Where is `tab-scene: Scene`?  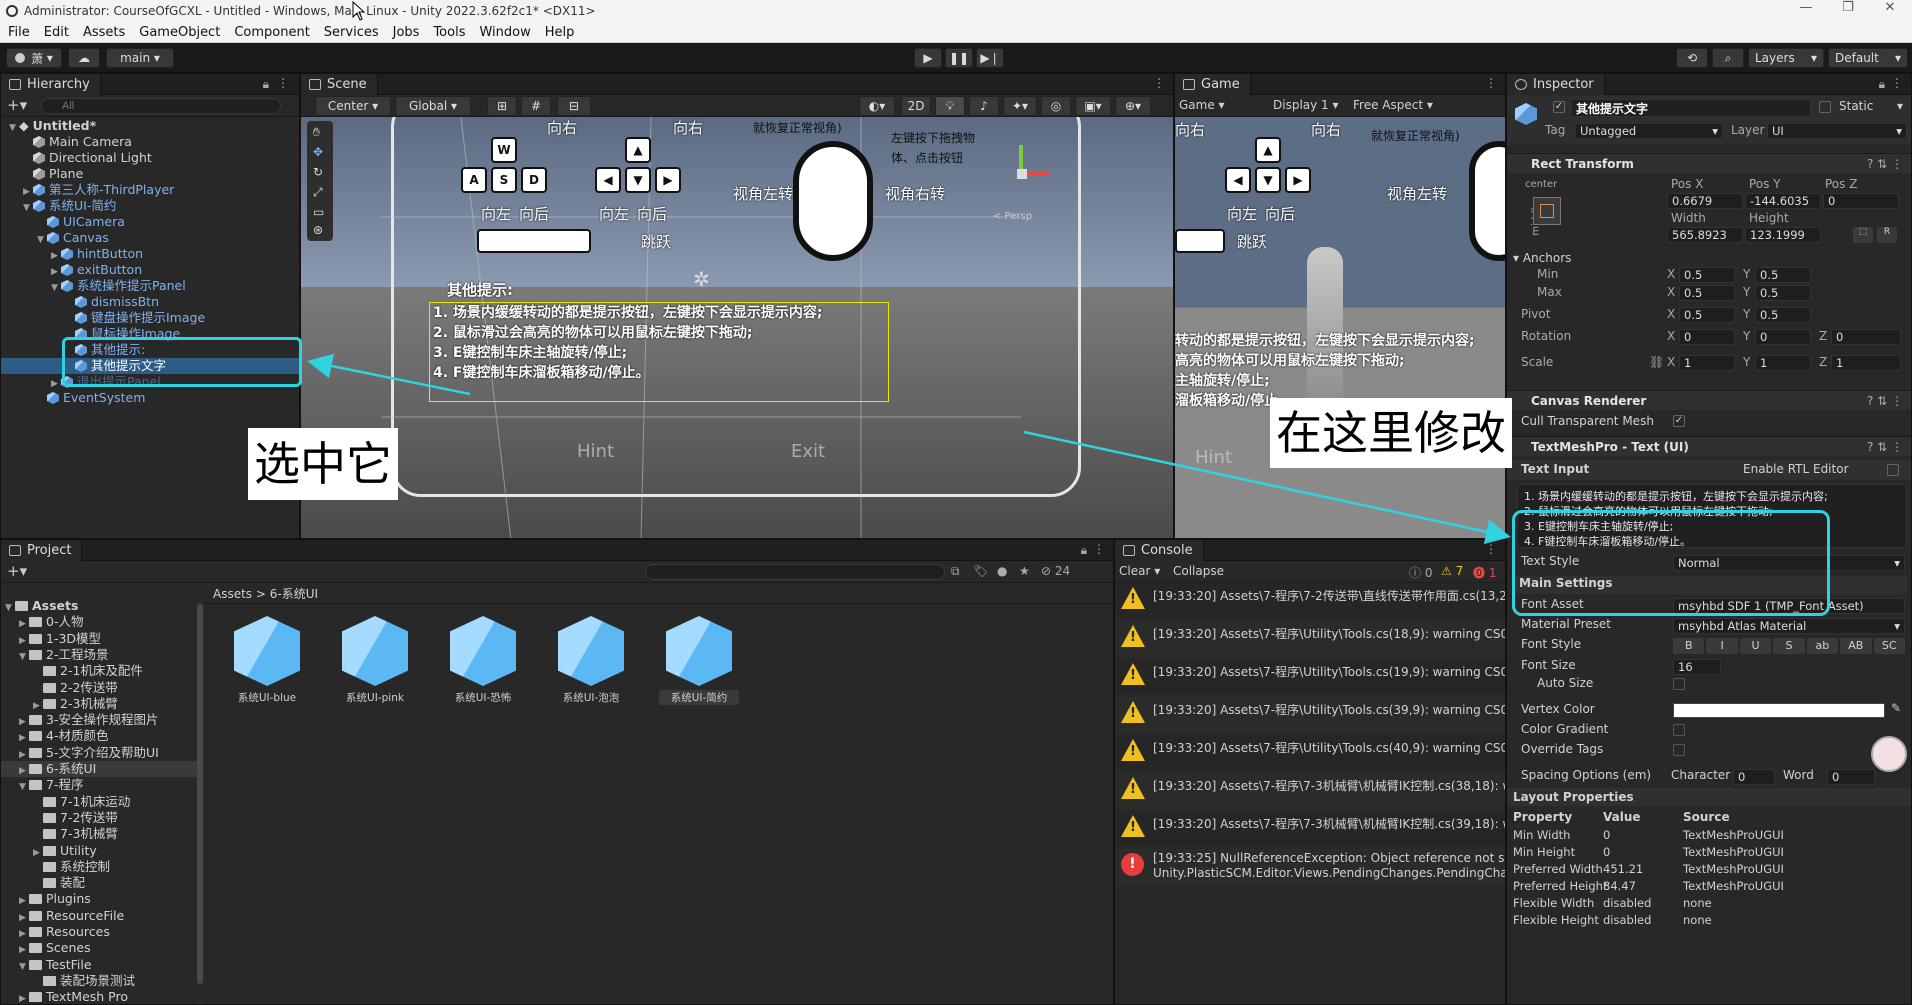 tab-scene: Scene is located at coordinates (339, 84).